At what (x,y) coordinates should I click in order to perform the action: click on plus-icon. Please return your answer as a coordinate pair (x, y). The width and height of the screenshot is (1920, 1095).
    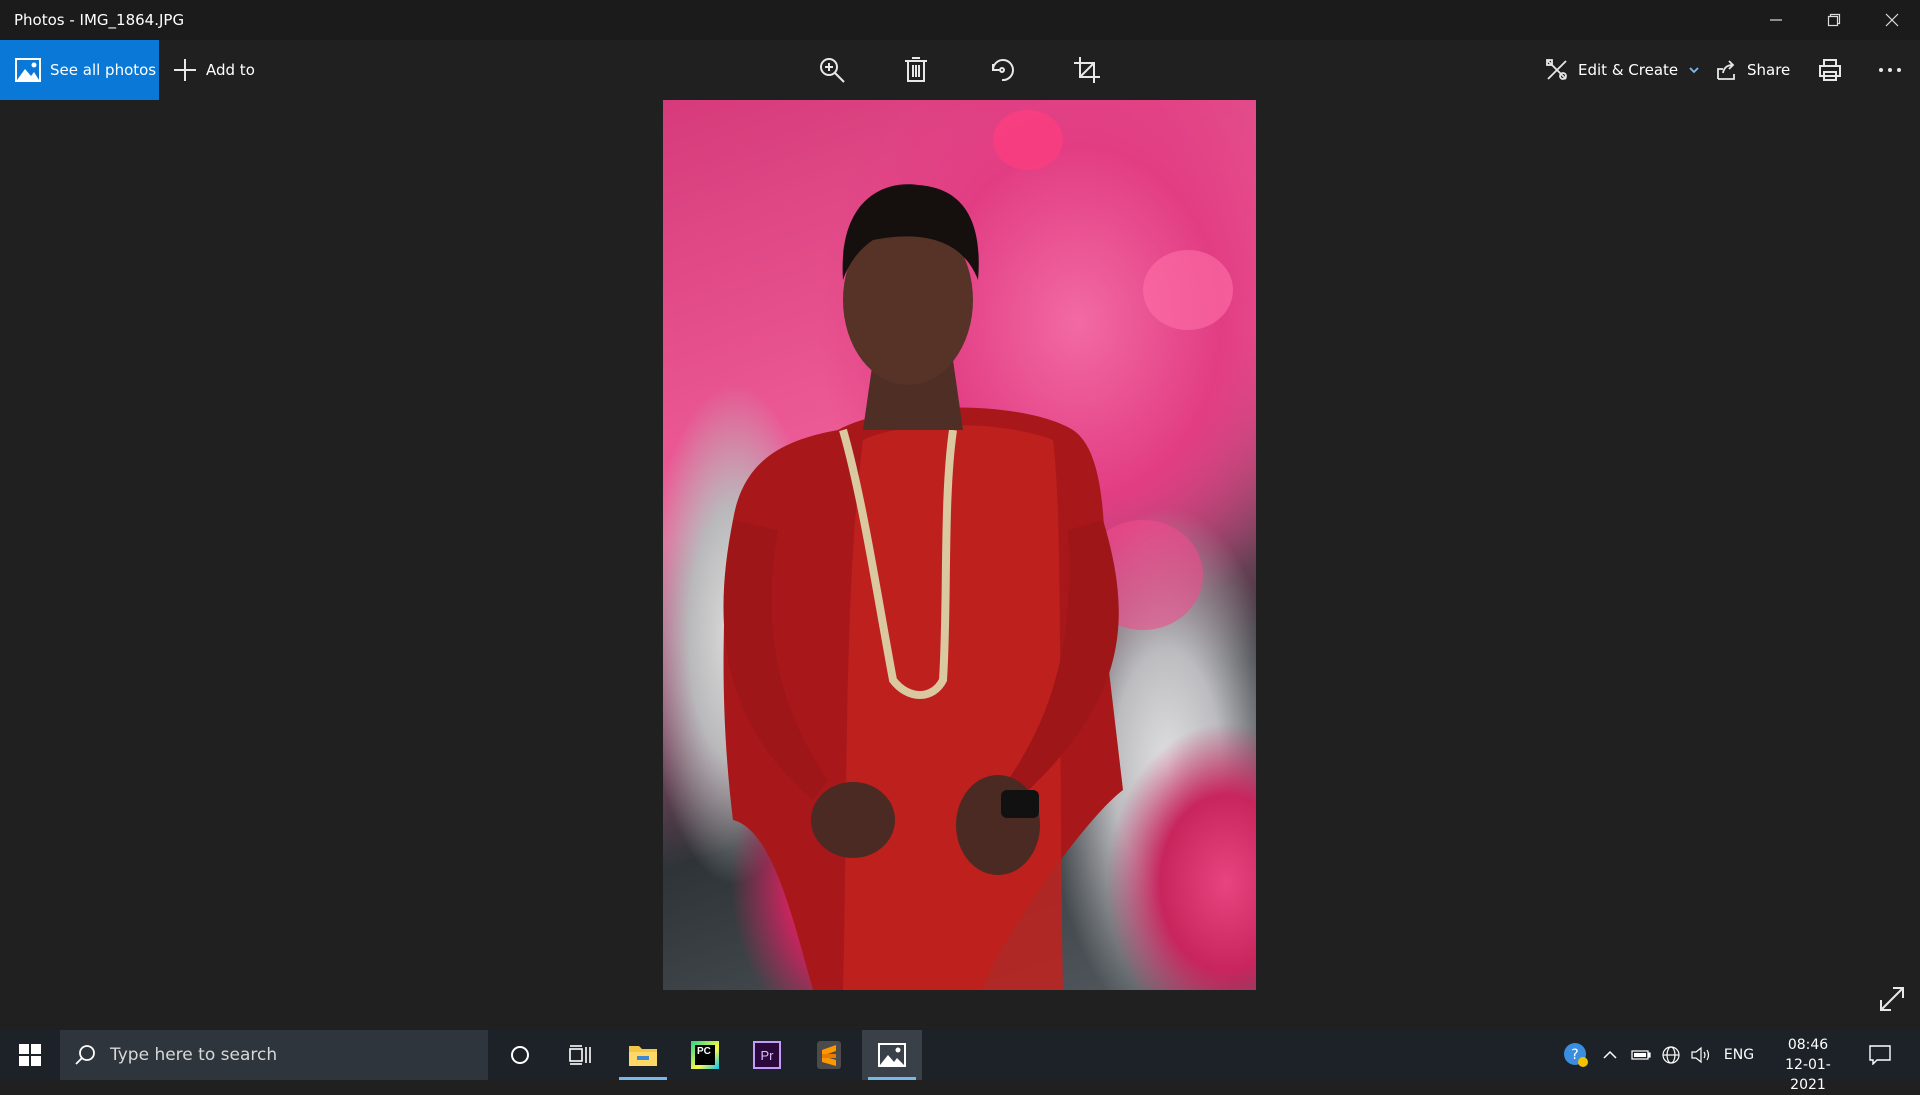
    Looking at the image, I should click on (185, 70).